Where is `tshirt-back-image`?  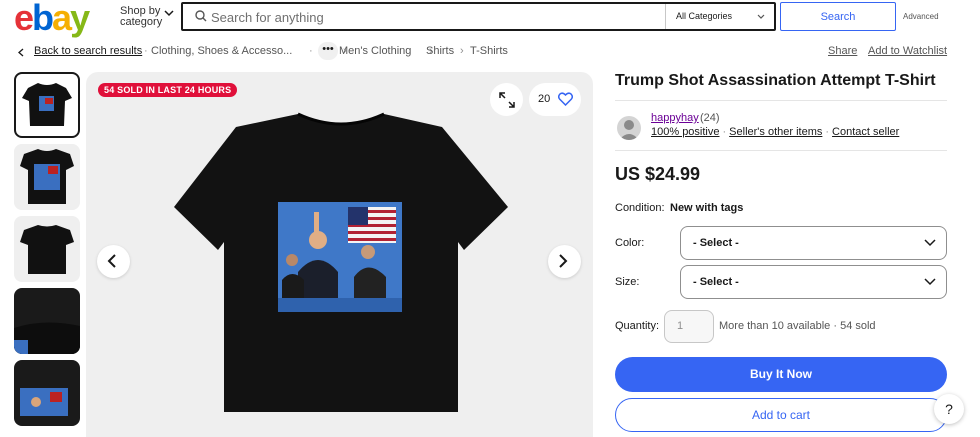
tshirt-back-image is located at coordinates (47, 249).